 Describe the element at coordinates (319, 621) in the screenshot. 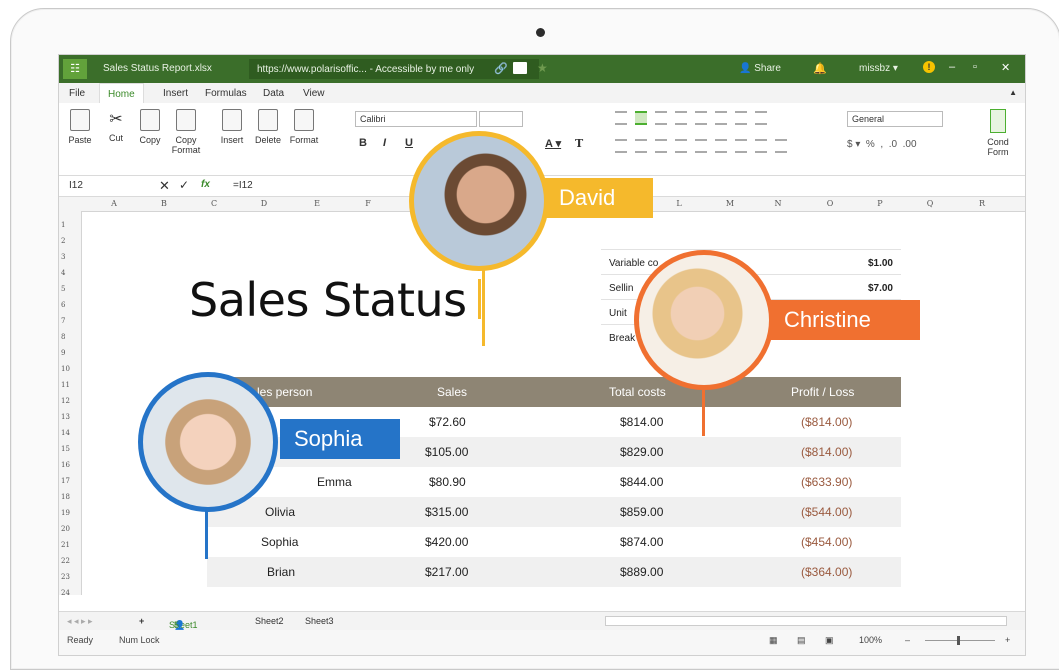

I see `sheet-tab-3: Sheet3` at that location.